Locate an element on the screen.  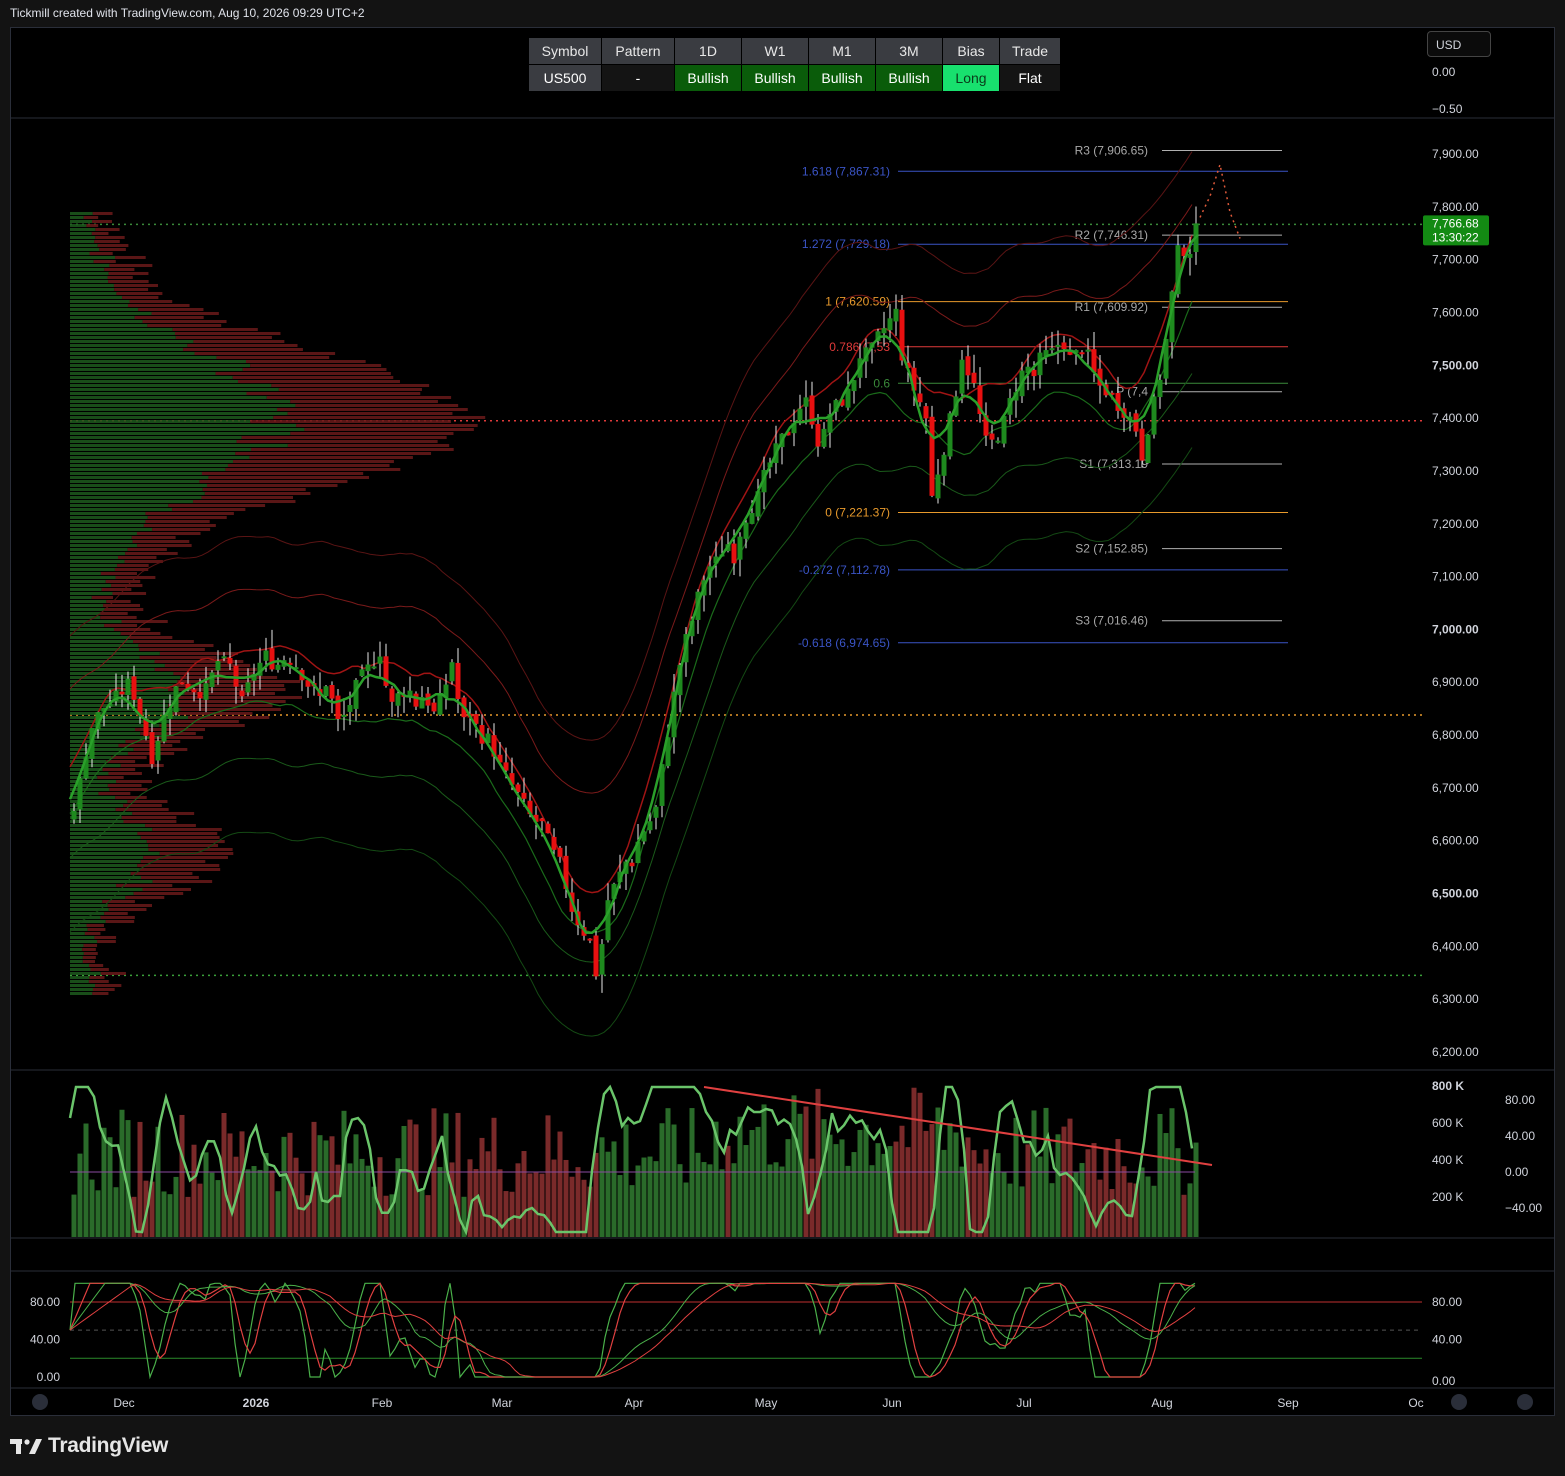
price-axis-label: 7,700.00 is located at coordinates (1455, 260).